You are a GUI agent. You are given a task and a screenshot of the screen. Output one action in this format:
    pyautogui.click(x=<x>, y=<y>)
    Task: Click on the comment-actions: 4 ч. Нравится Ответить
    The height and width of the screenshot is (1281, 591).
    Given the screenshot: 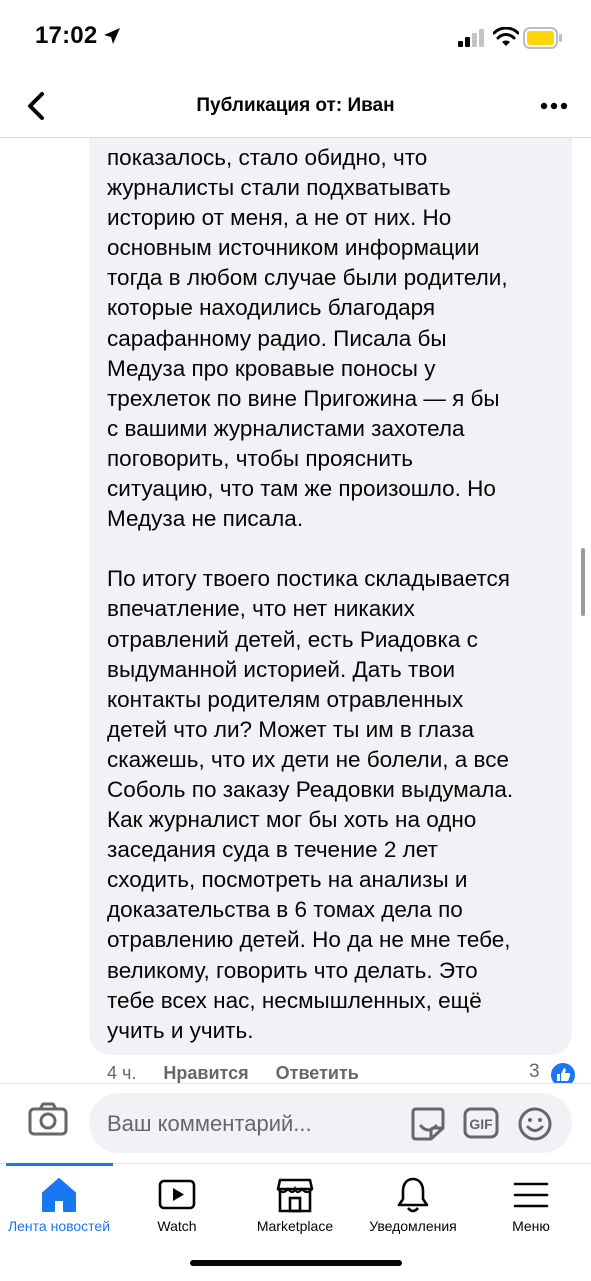 What is the action you would take?
    pyautogui.click(x=244, y=1073)
    